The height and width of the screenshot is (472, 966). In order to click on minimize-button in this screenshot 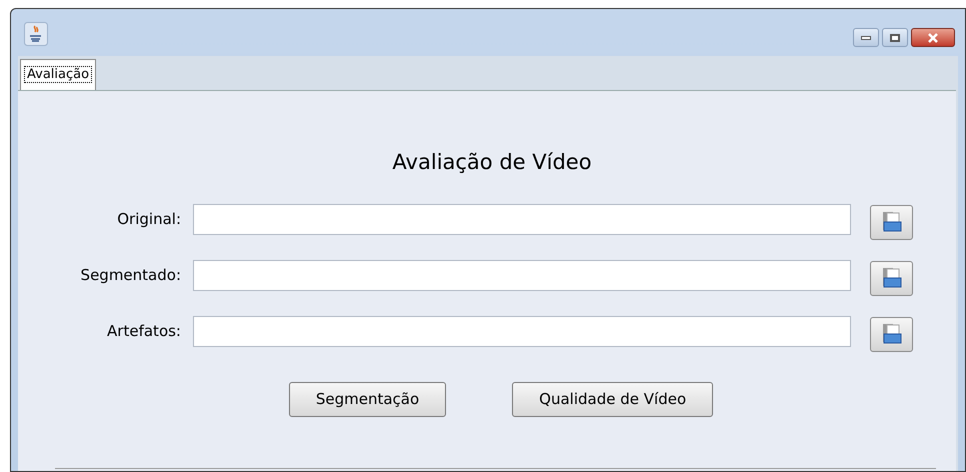, I will do `click(866, 37)`.